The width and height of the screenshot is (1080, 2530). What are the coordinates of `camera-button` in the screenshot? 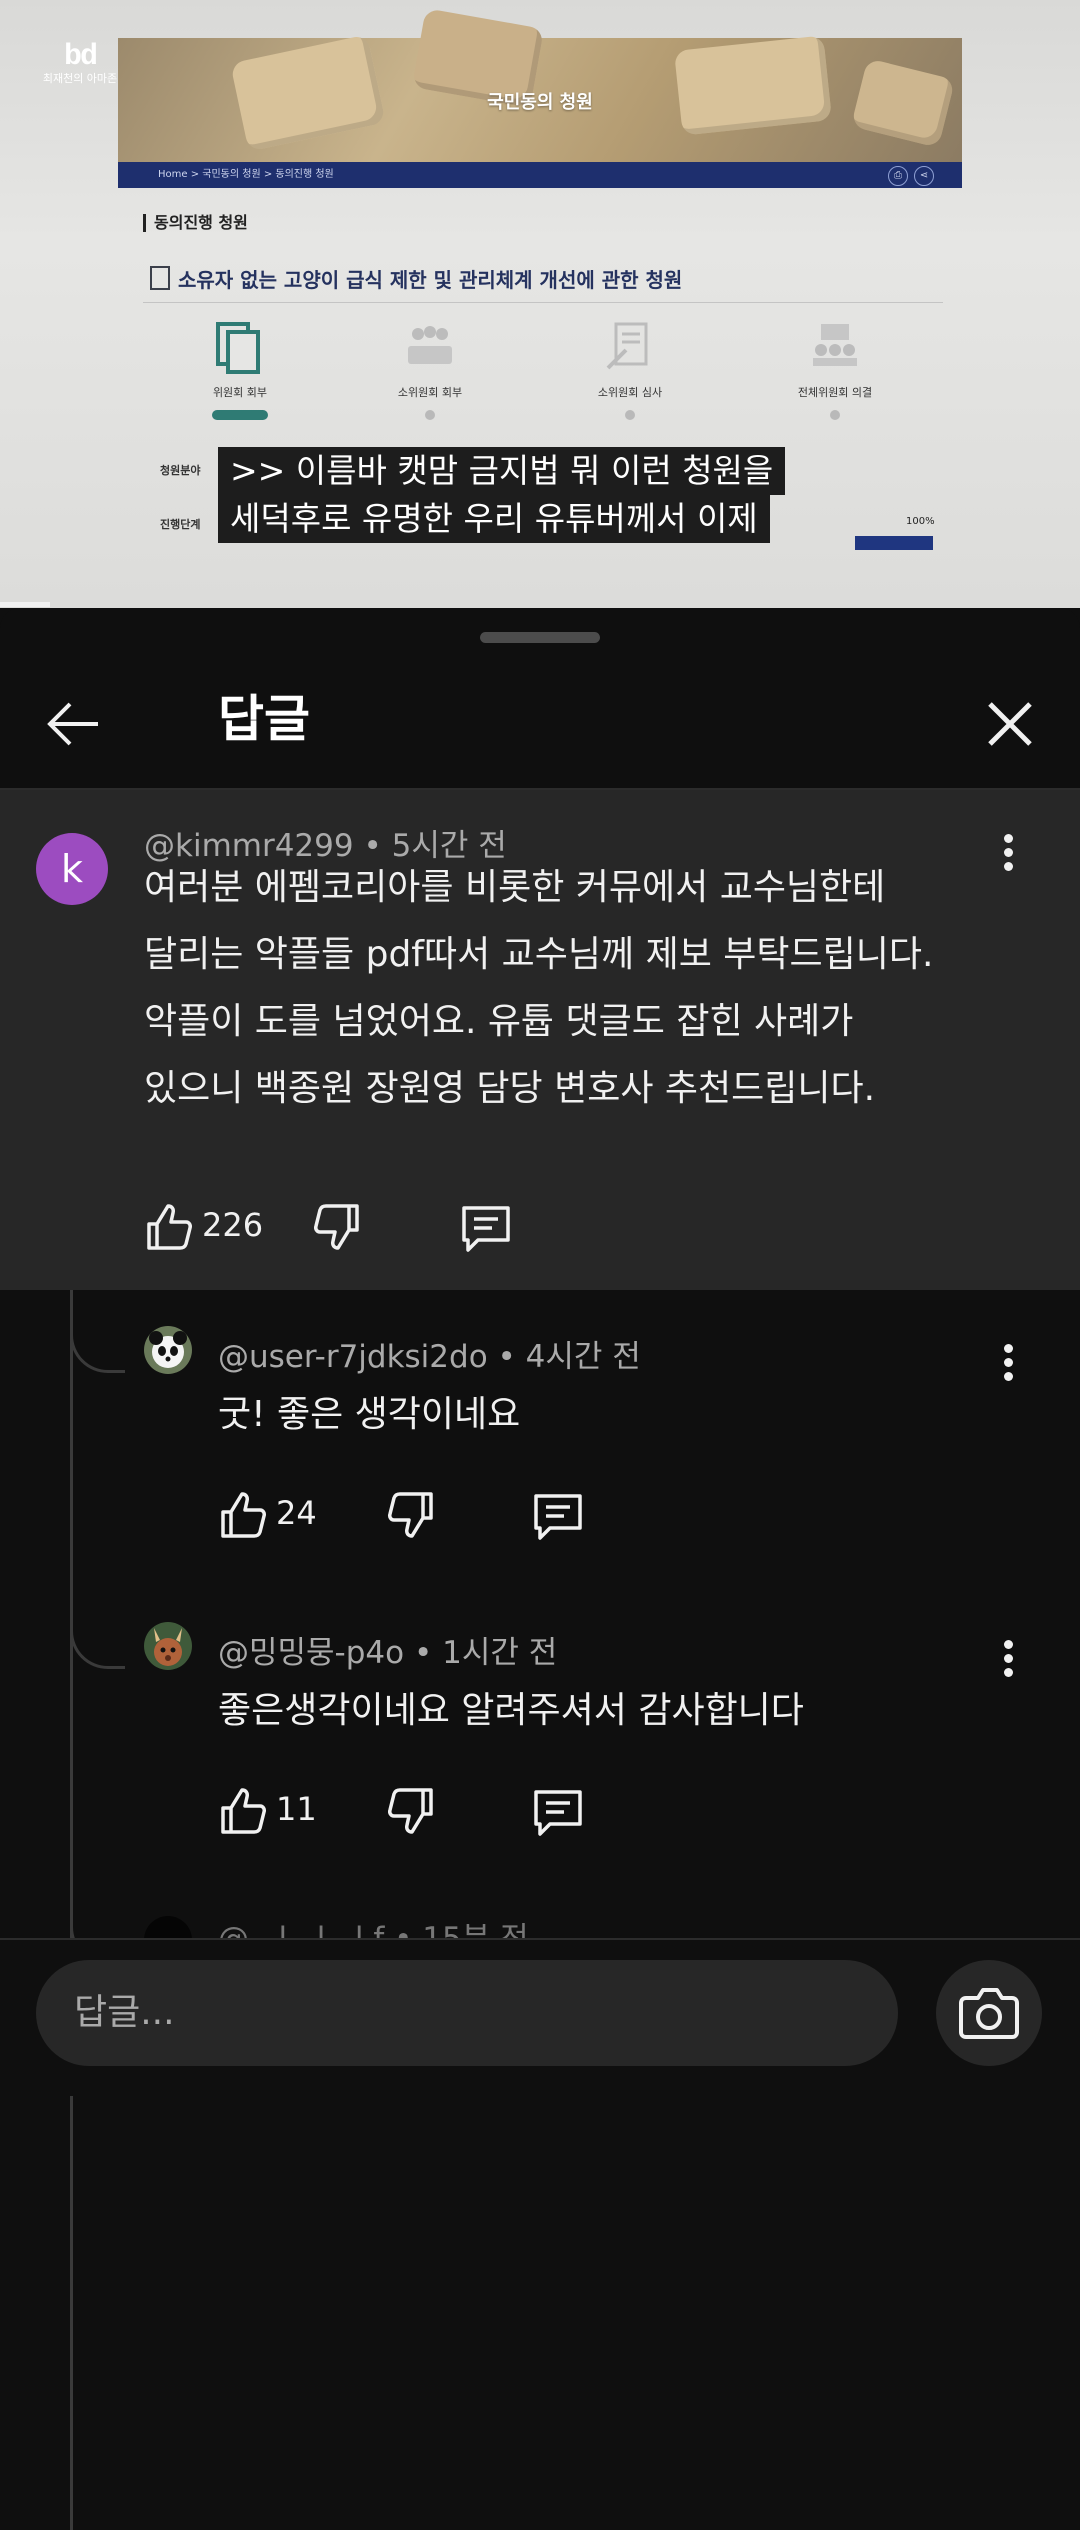 It's located at (989, 2013).